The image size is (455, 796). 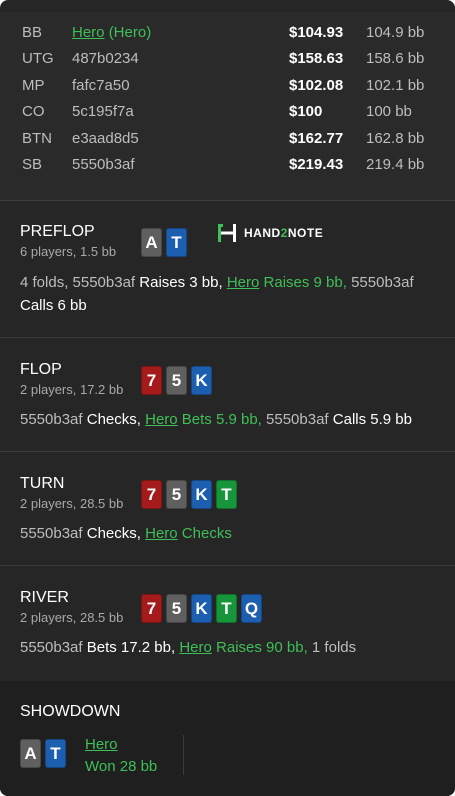 What do you see at coordinates (284, 233) in the screenshot?
I see `hand2note-logo-text: HAND2NOTE` at bounding box center [284, 233].